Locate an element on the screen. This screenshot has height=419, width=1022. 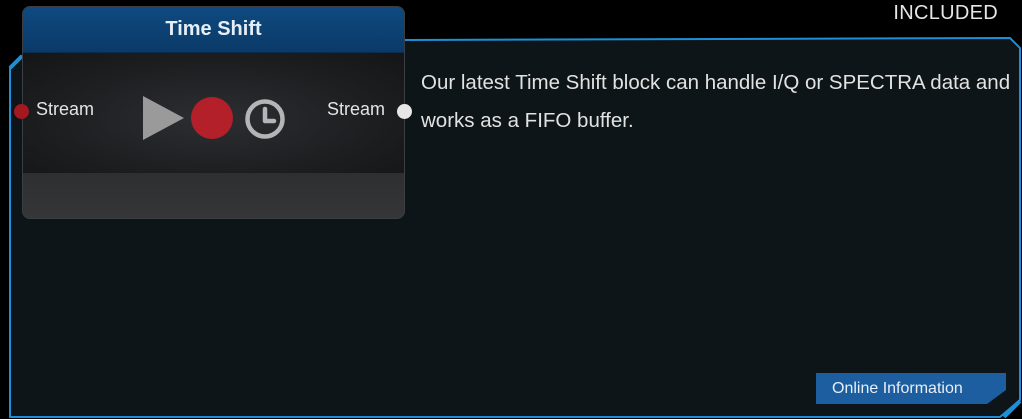
output-port is located at coordinates (404, 111).